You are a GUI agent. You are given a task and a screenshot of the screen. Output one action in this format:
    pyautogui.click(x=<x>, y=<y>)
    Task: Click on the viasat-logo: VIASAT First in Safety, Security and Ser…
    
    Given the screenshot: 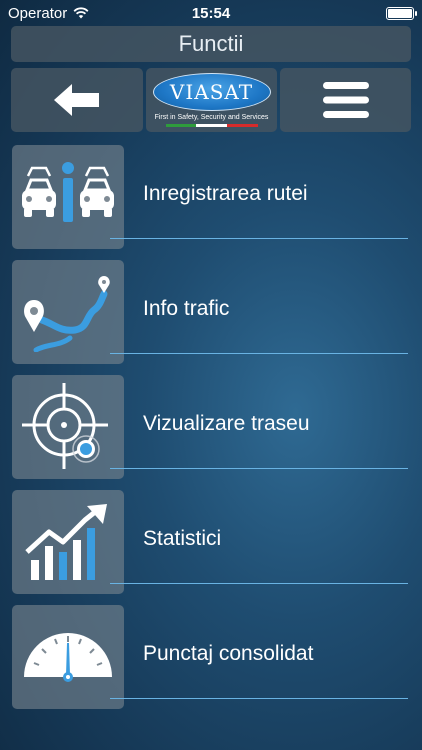 What is the action you would take?
    pyautogui.click(x=211, y=100)
    